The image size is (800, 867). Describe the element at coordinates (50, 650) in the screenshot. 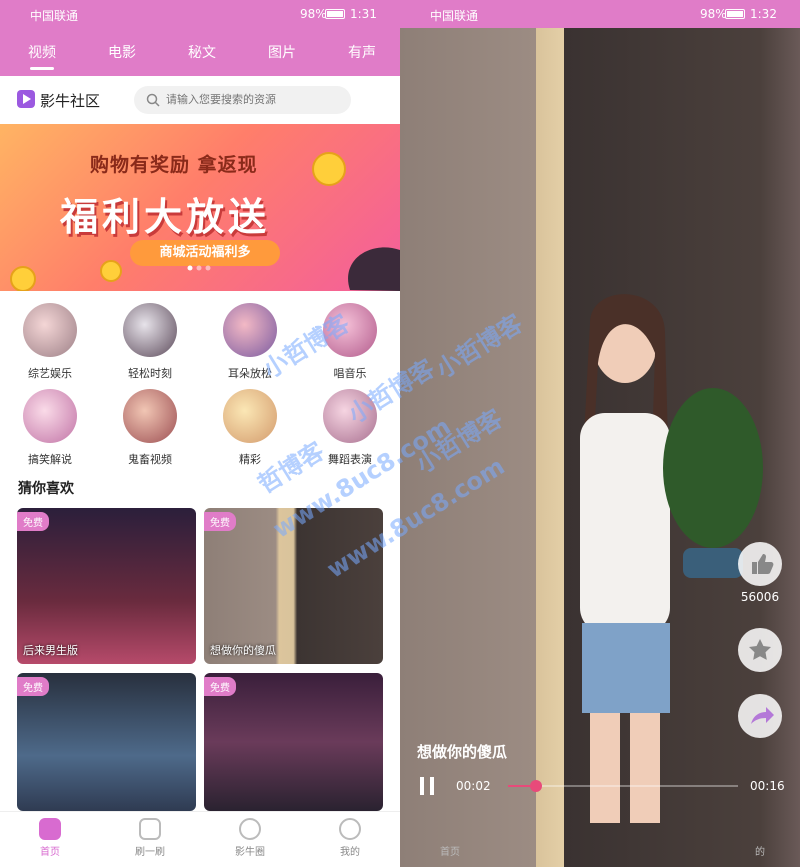

I see `video-card-title: 后来男生版` at that location.